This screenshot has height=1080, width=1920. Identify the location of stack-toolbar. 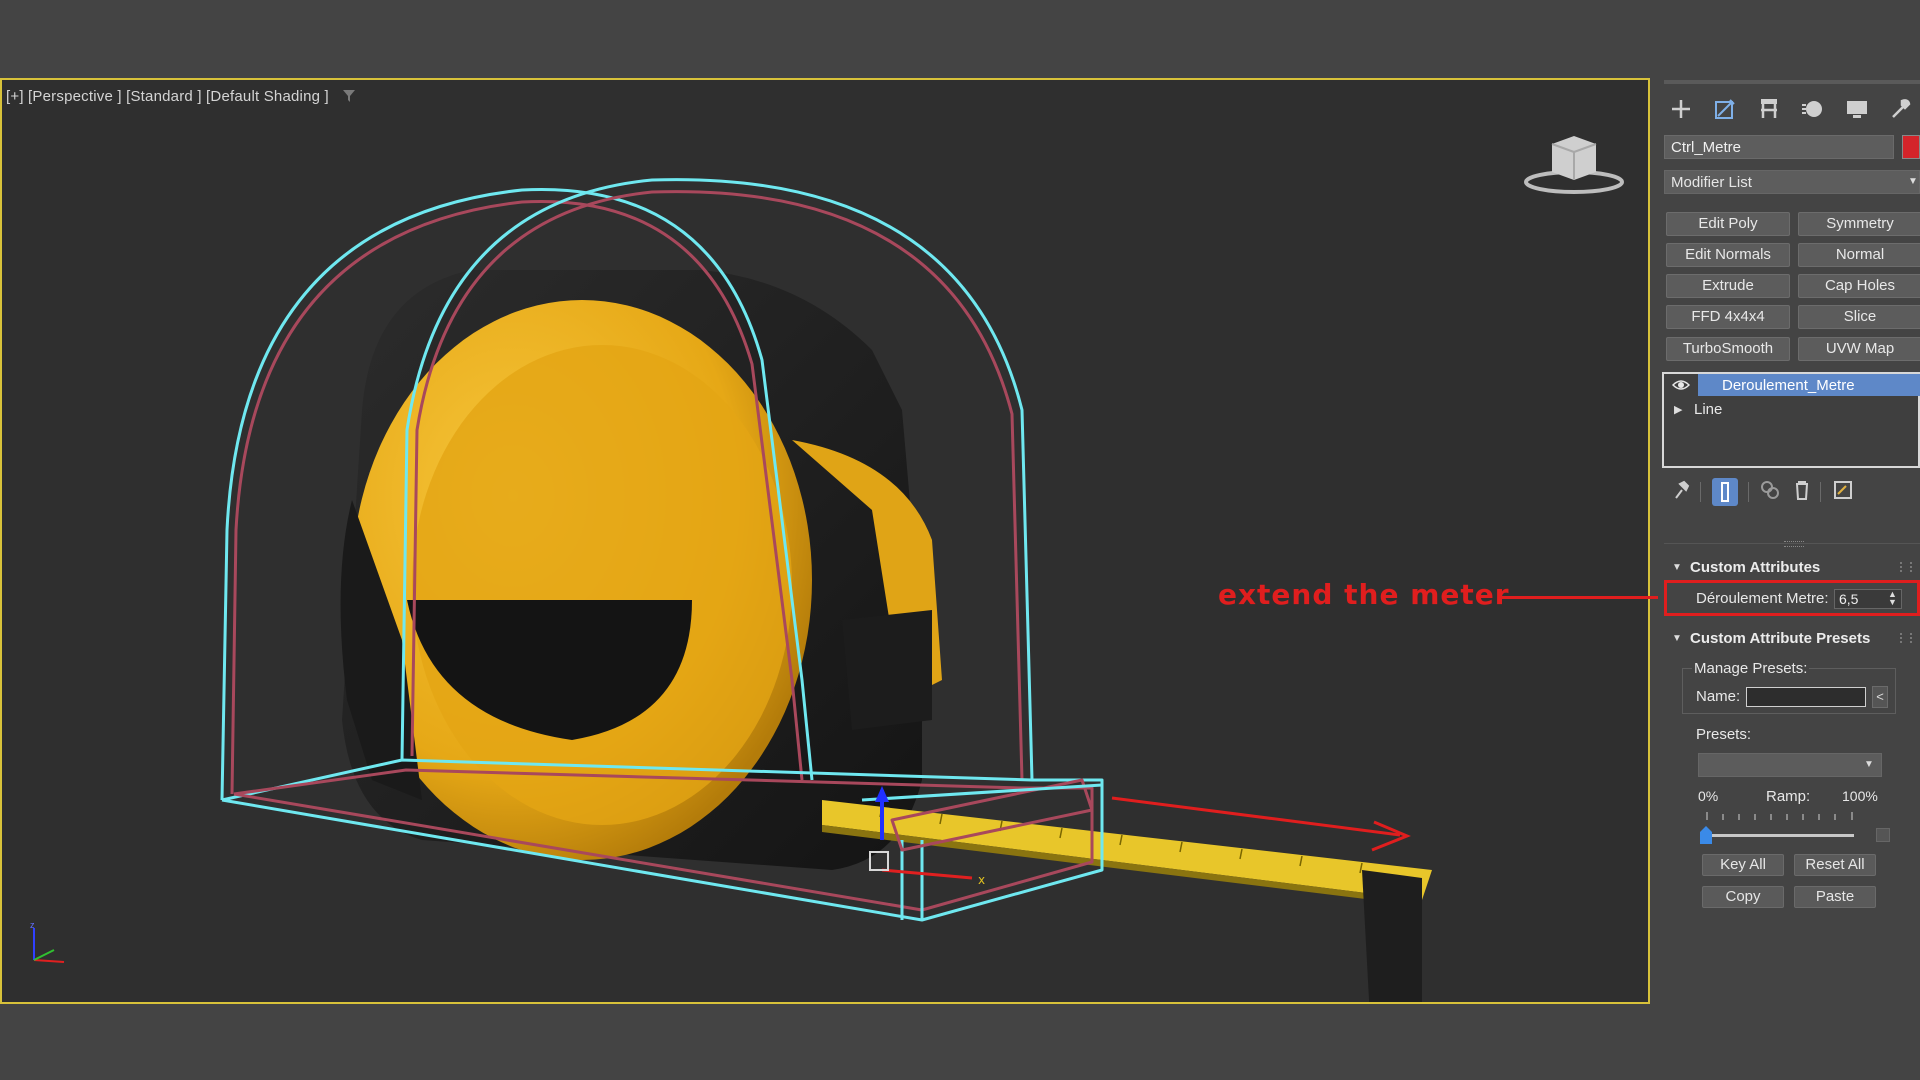
(1792, 493).